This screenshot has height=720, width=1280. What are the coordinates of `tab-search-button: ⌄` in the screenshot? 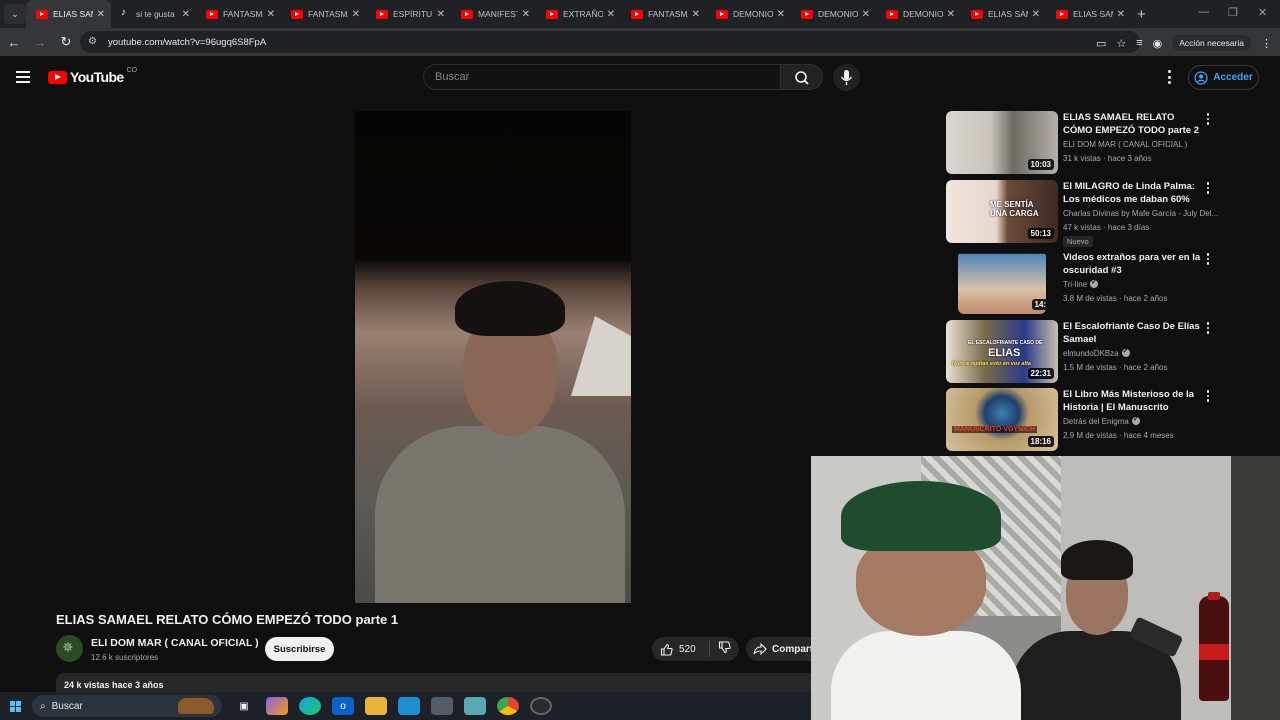 It's located at (15, 14).